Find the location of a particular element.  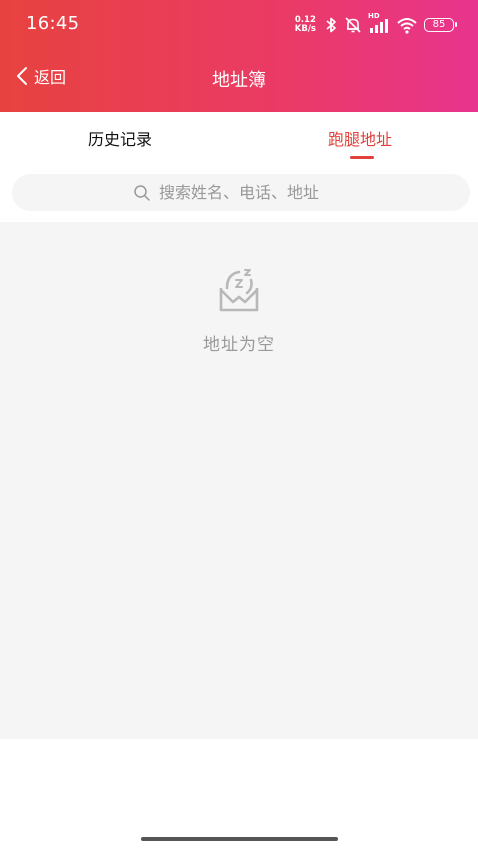

search-section is located at coordinates (239, 193).